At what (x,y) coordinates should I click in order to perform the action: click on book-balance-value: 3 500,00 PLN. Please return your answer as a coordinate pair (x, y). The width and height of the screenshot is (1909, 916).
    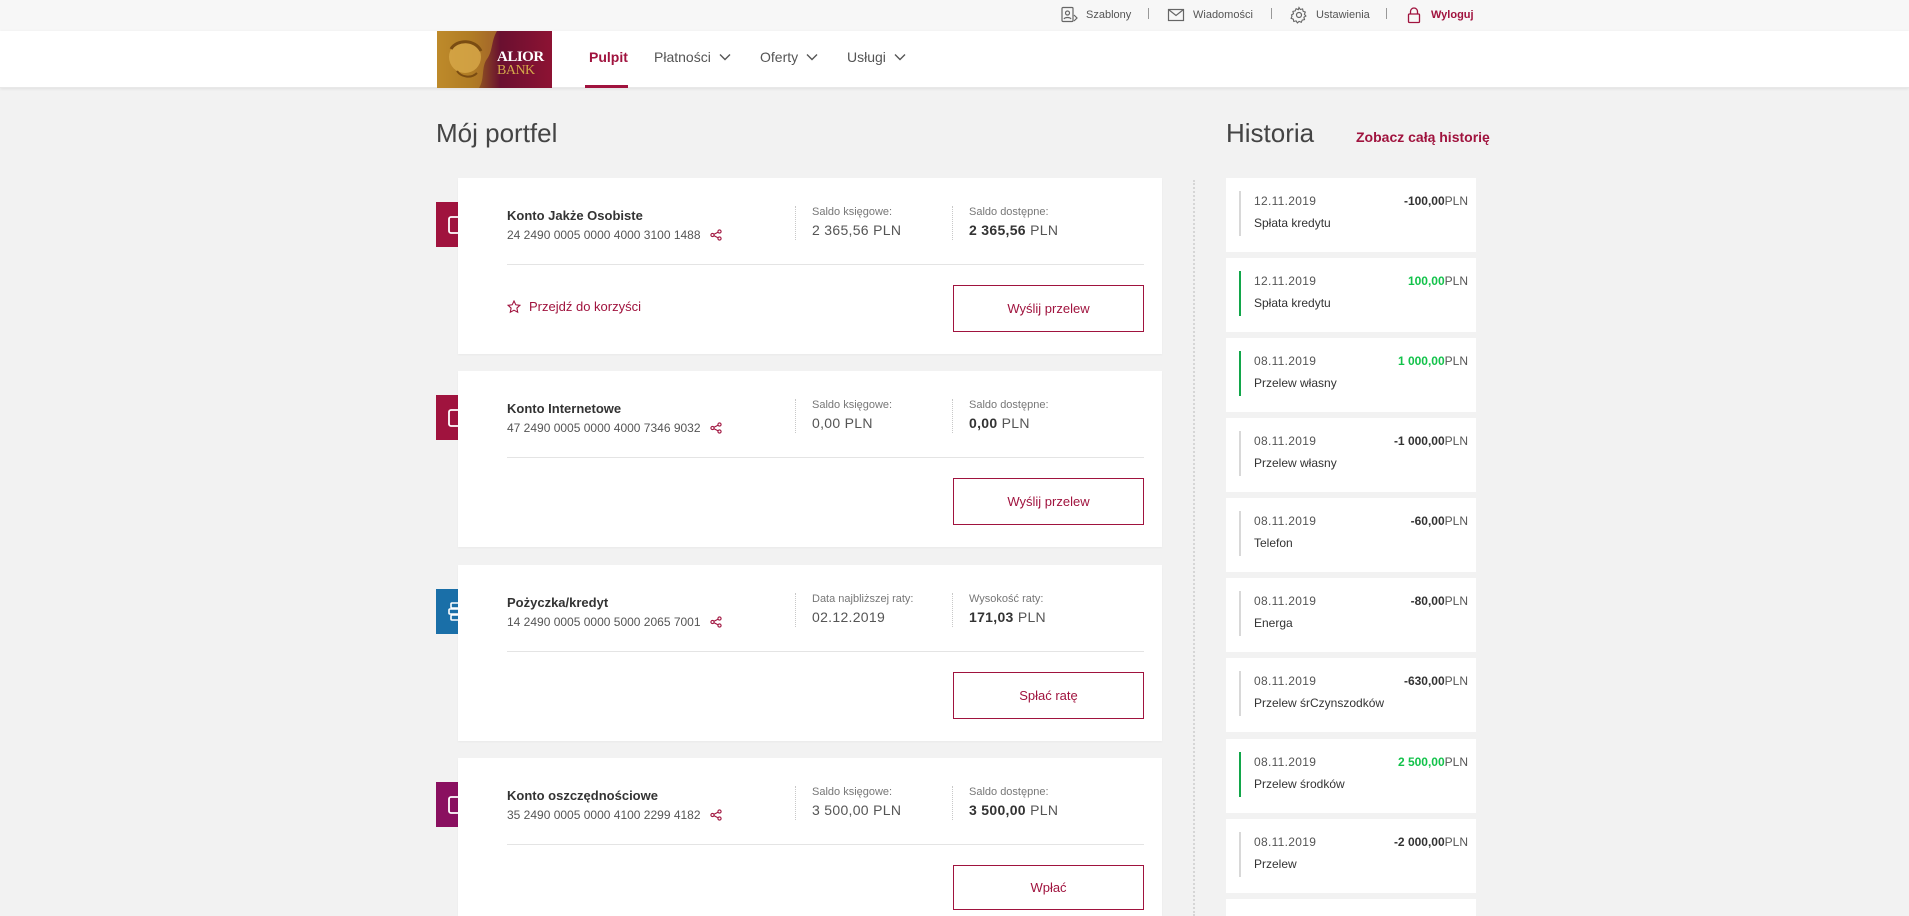
    Looking at the image, I should click on (857, 810).